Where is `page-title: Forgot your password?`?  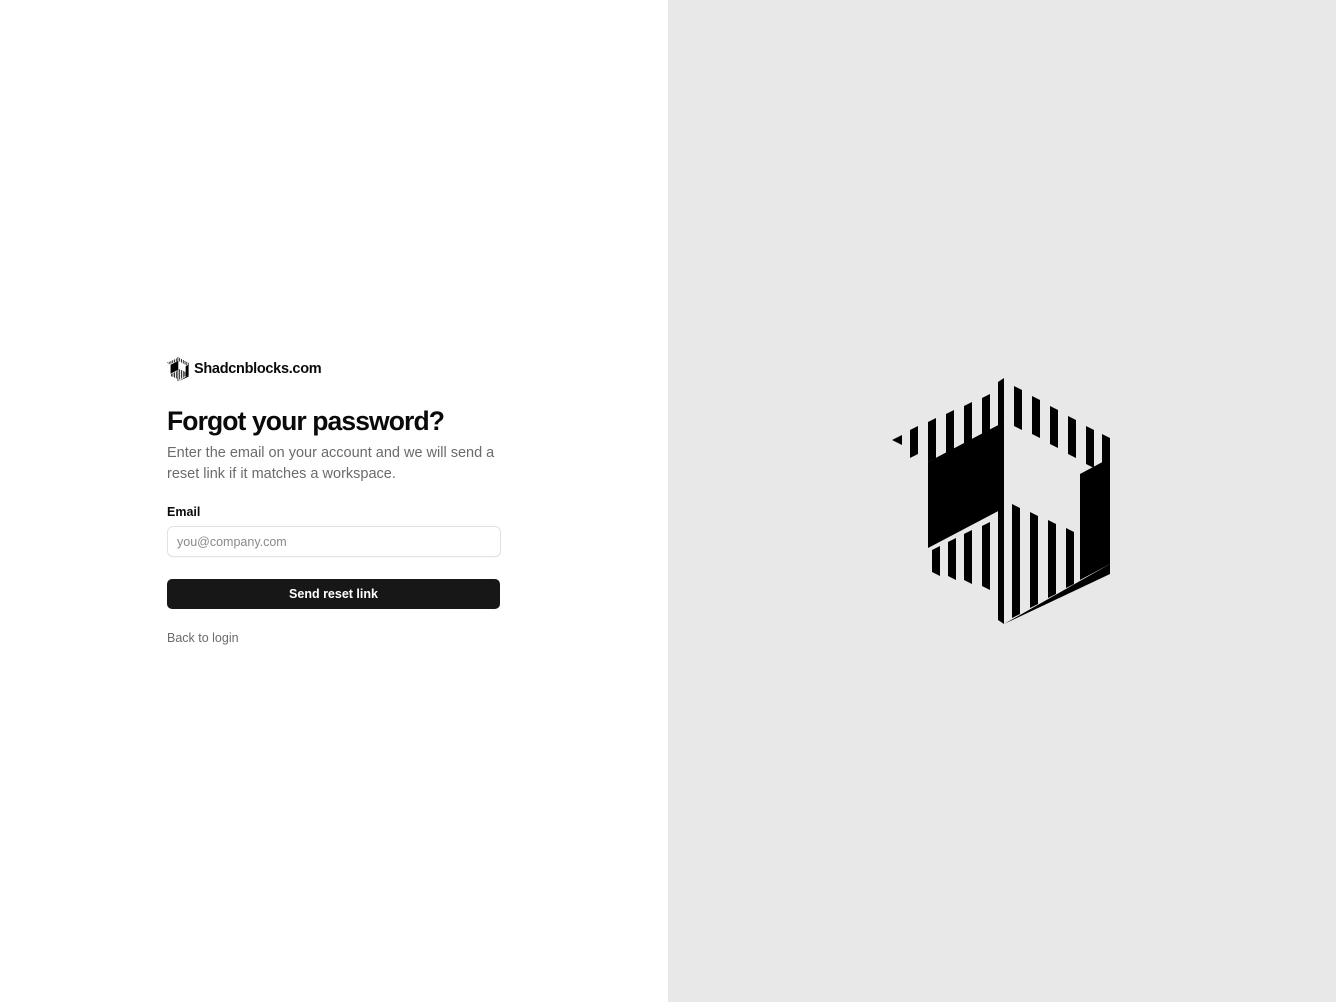
page-title: Forgot your password? is located at coordinates (306, 421).